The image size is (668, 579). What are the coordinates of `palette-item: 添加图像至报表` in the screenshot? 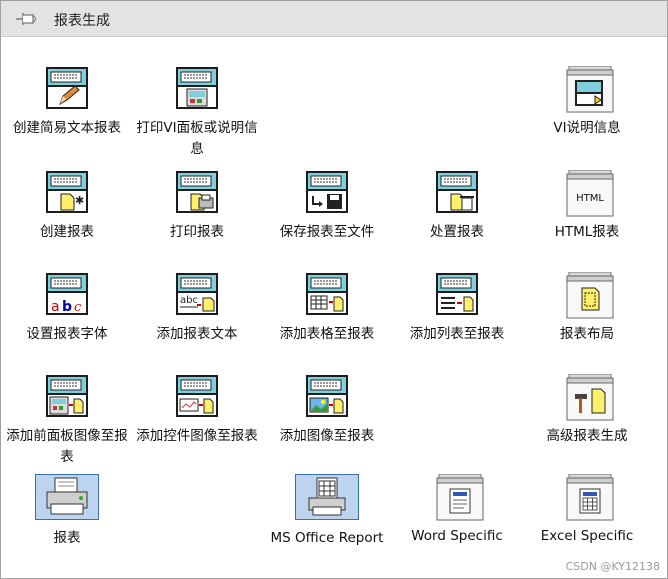 It's located at (327, 410).